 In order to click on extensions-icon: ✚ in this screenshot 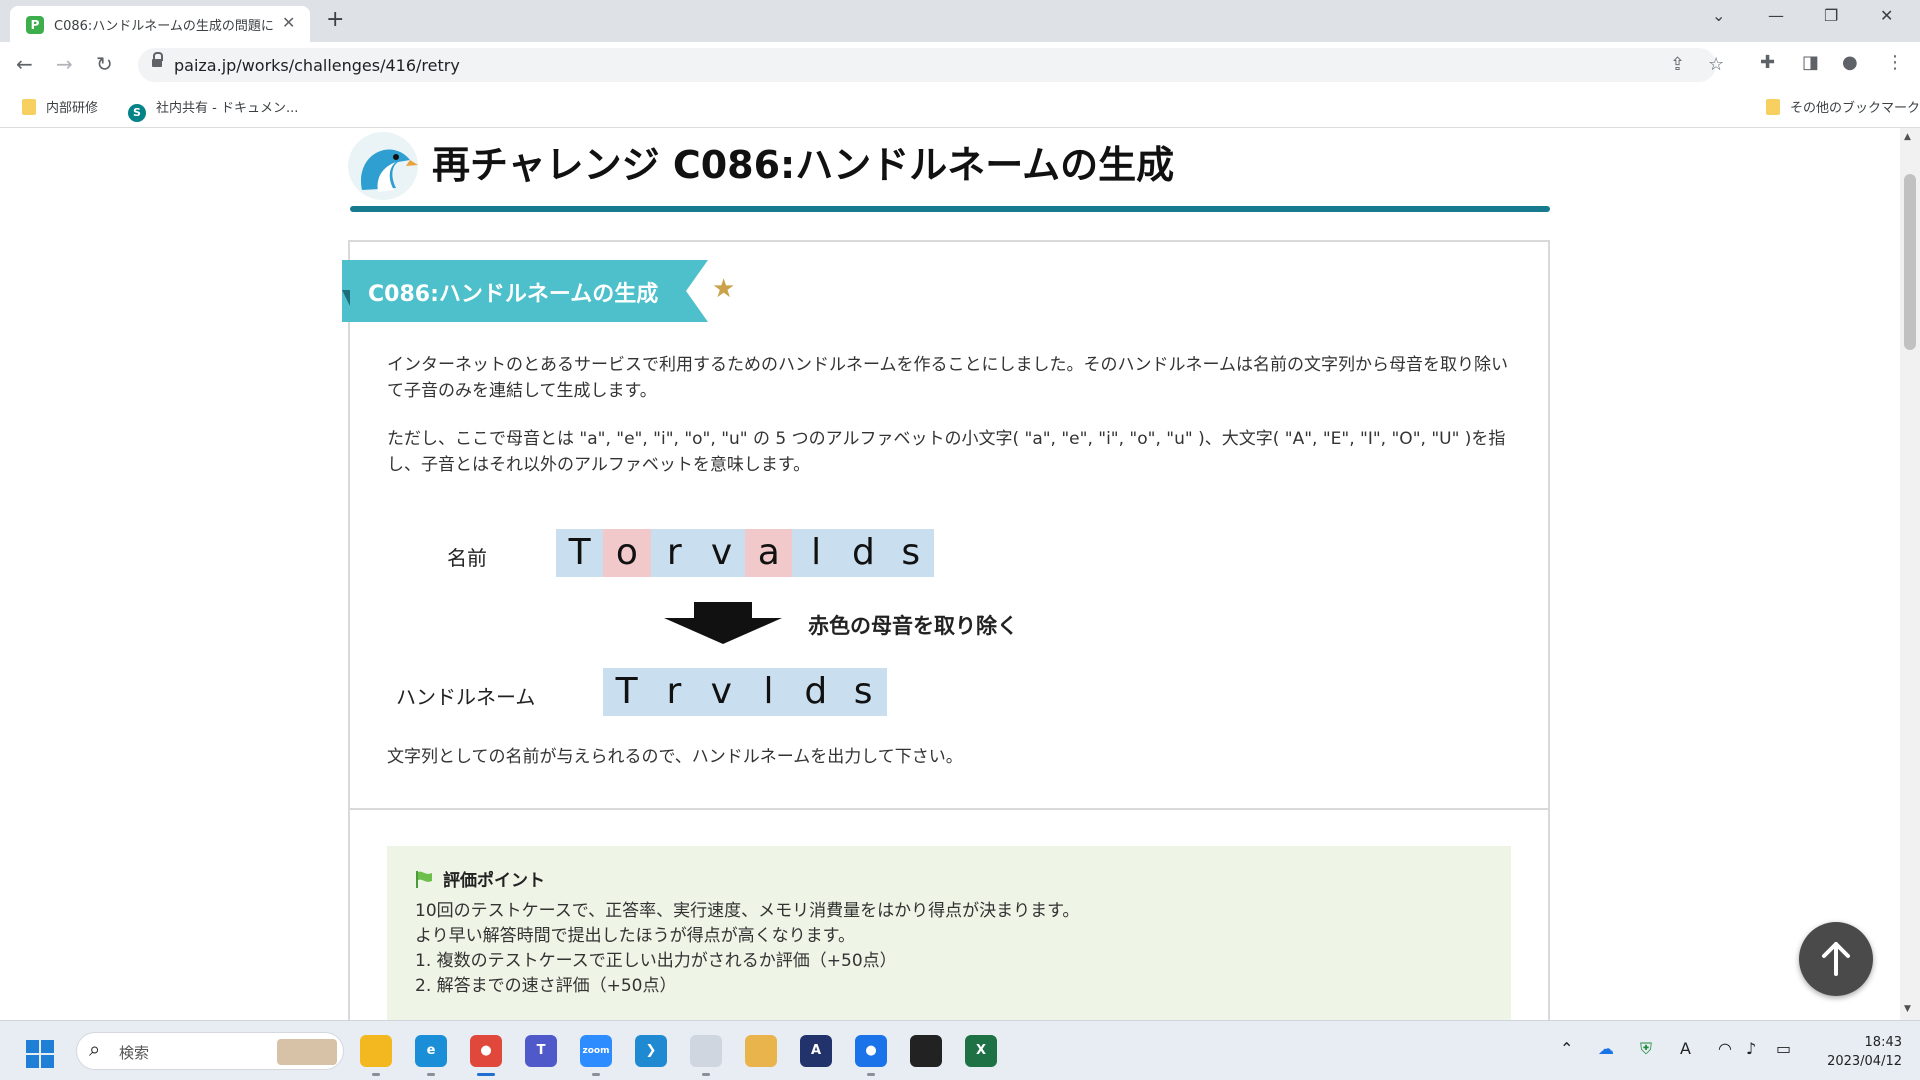, I will do `click(1767, 62)`.